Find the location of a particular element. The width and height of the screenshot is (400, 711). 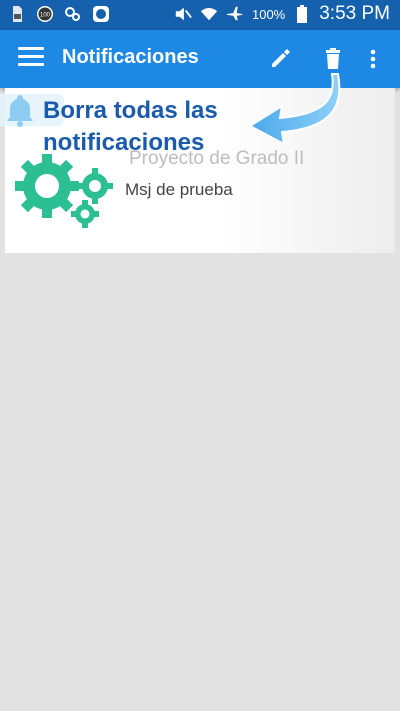

bell-icon is located at coordinates (20, 111).